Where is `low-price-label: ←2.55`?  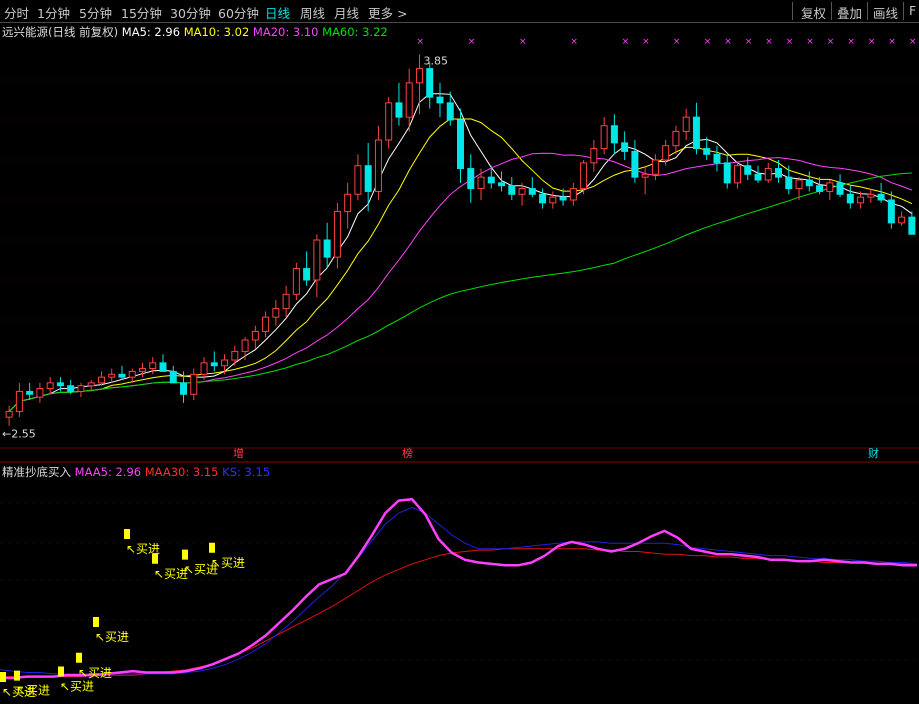
low-price-label: ←2.55 is located at coordinates (19, 434).